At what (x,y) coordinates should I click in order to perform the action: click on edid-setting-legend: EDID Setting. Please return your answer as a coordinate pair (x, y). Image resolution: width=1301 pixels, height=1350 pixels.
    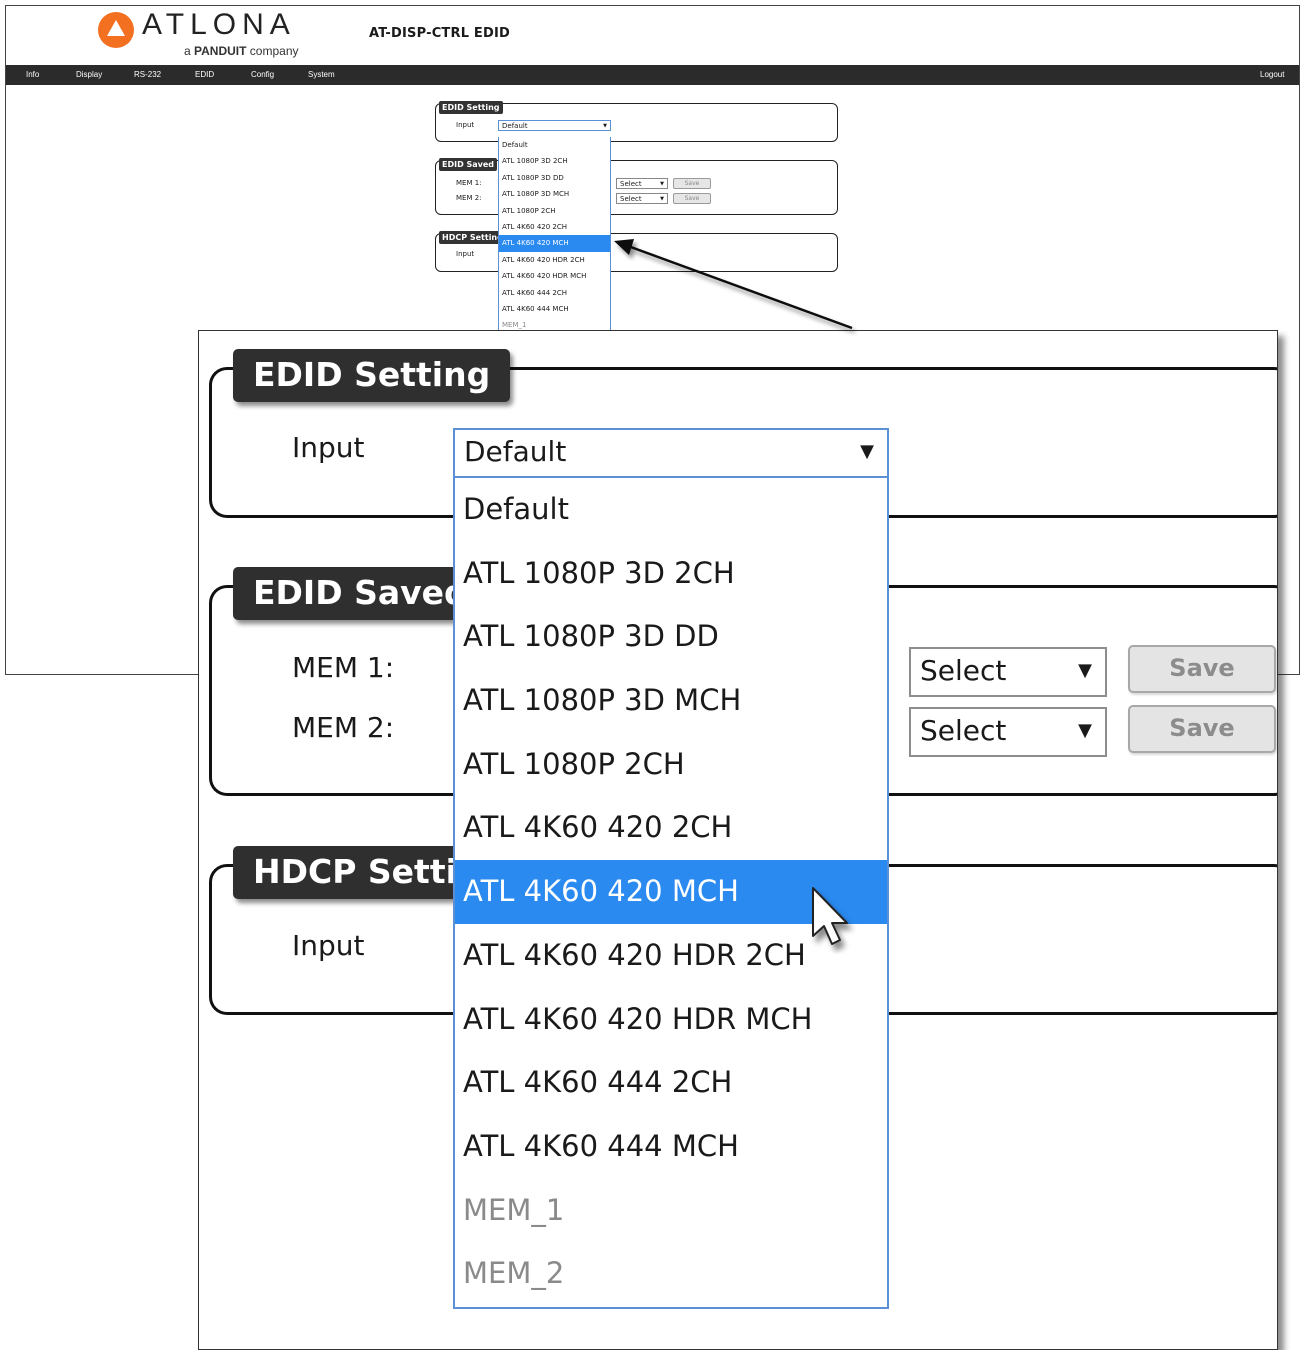
    Looking at the image, I should click on (471, 107).